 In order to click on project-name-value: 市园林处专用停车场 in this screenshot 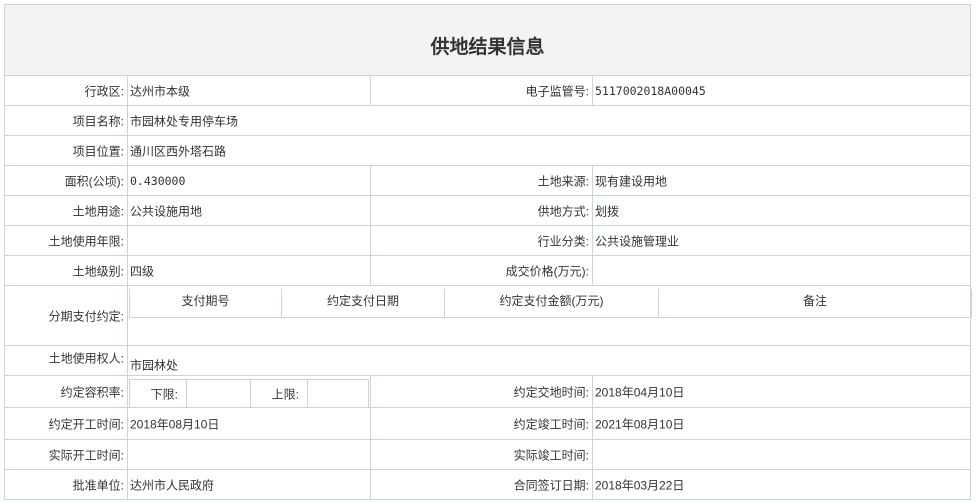, I will do `click(184, 121)`.